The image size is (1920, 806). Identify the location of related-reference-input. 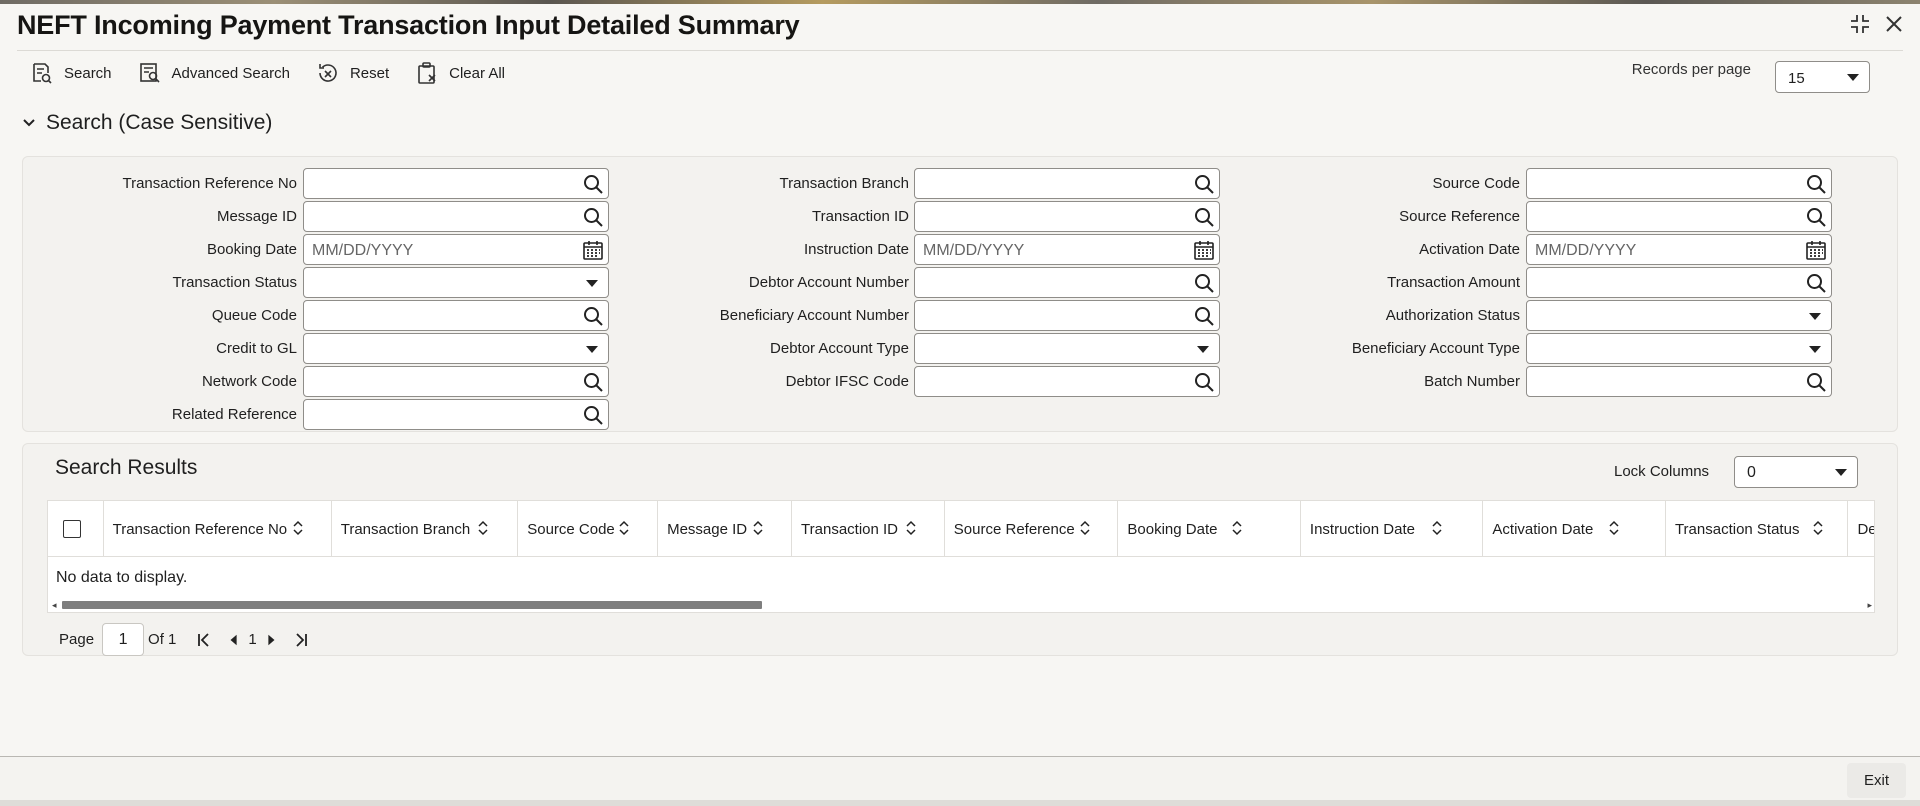
(456, 414).